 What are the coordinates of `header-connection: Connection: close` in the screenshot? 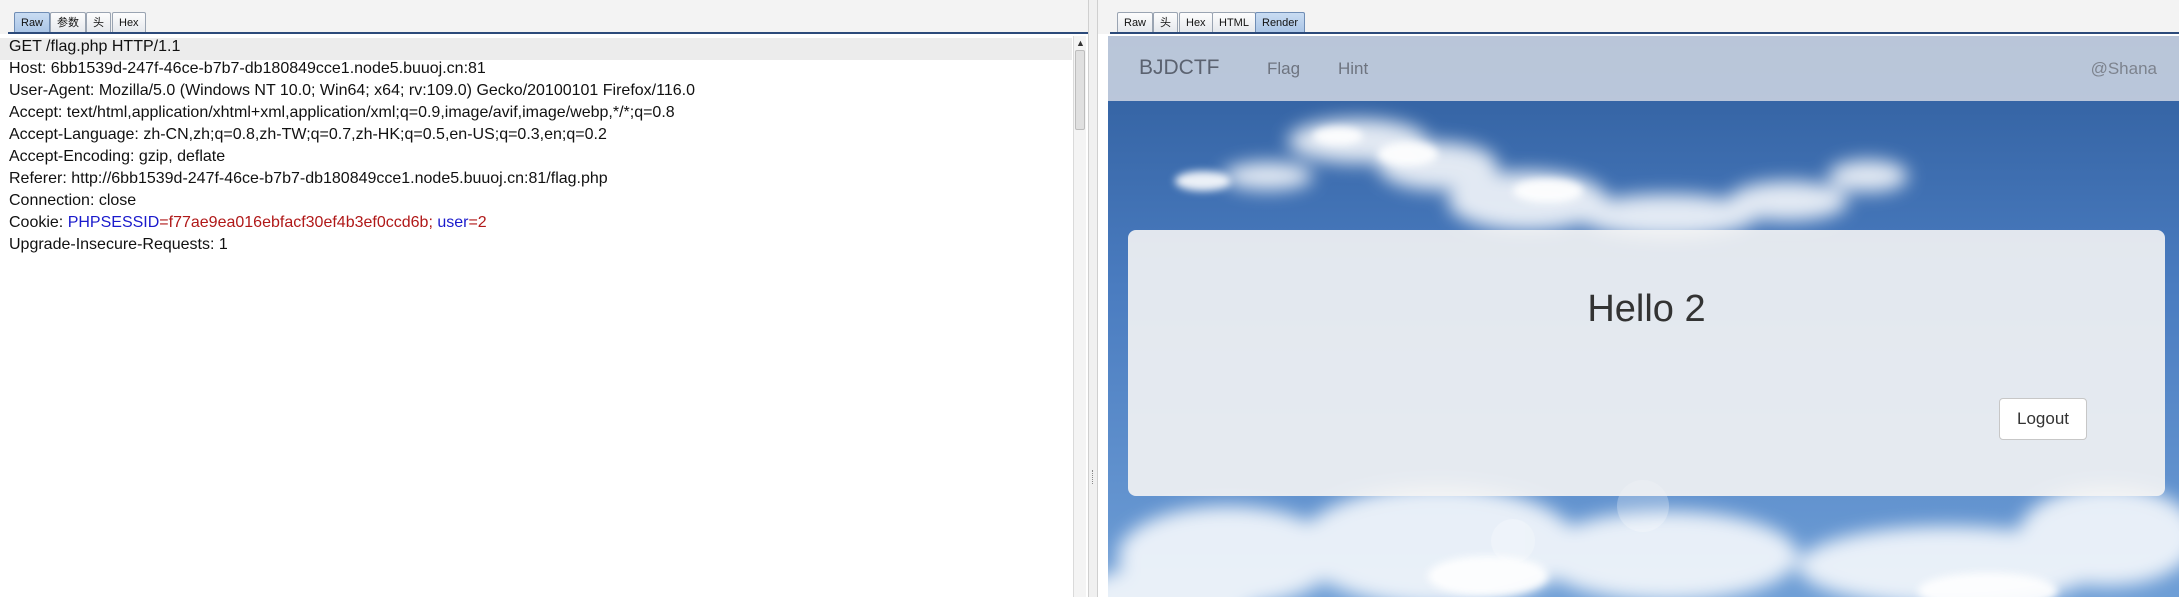 It's located at (73, 200).